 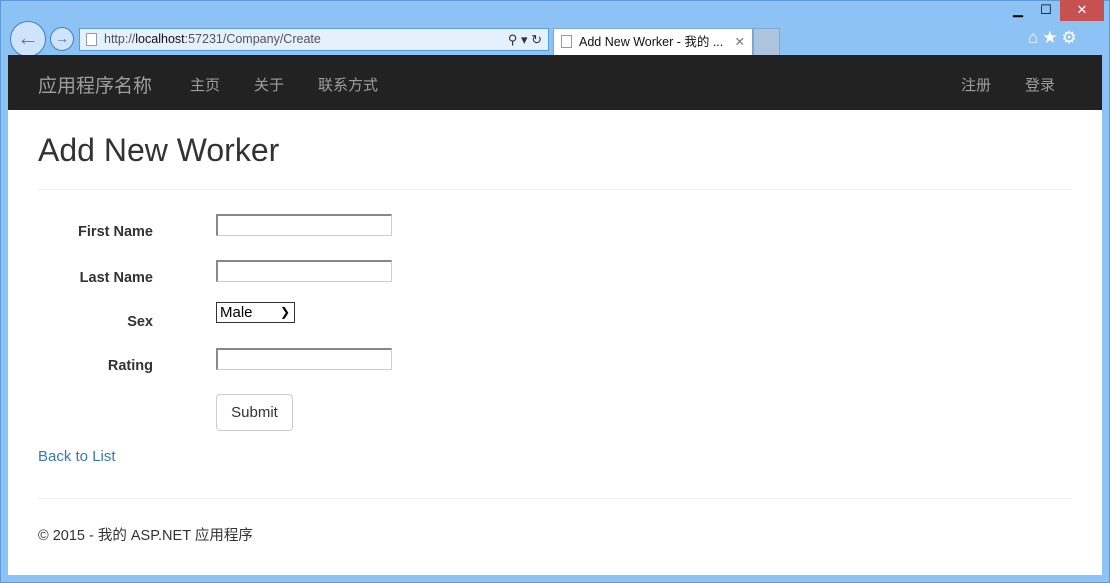 I want to click on nav-home: 主页, so click(x=205, y=84).